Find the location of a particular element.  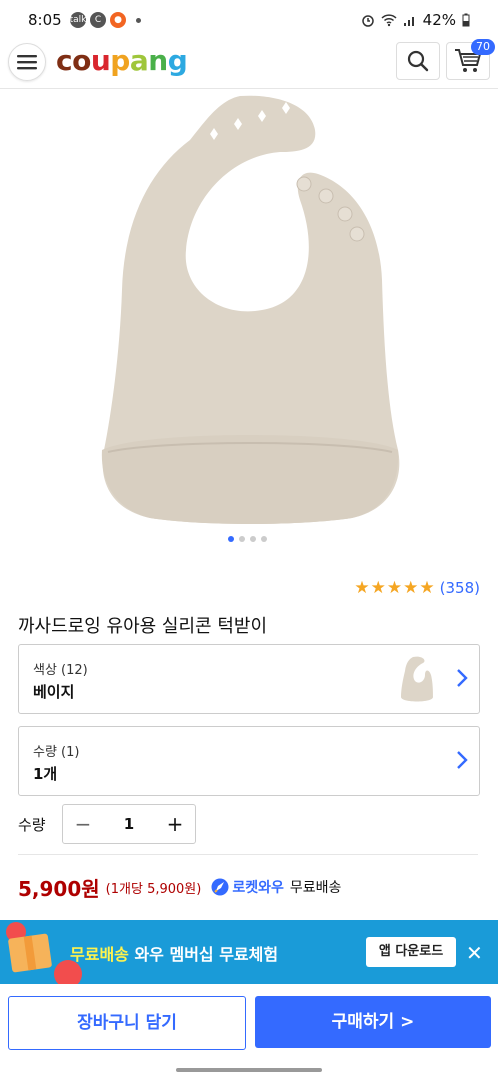

rating-count: (358) is located at coordinates (460, 588).